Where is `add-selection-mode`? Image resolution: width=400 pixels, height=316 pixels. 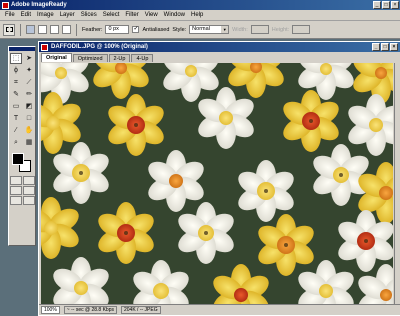 add-selection-mode is located at coordinates (42, 29).